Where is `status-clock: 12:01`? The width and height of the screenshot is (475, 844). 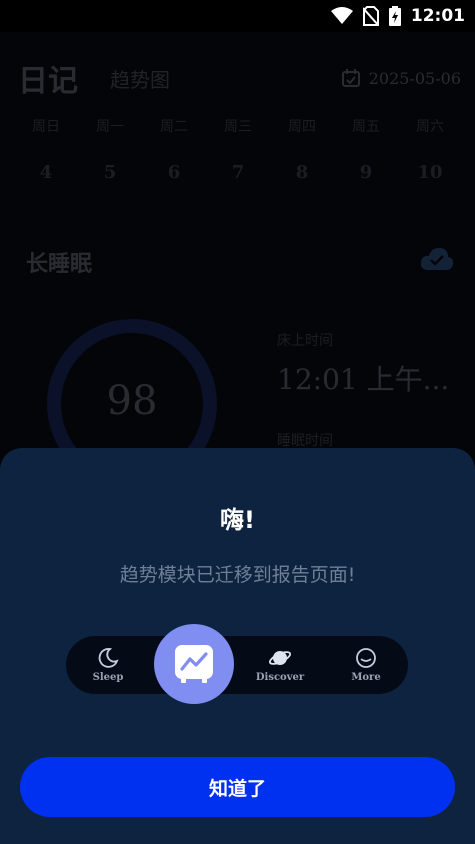 status-clock: 12:01 is located at coordinates (437, 16).